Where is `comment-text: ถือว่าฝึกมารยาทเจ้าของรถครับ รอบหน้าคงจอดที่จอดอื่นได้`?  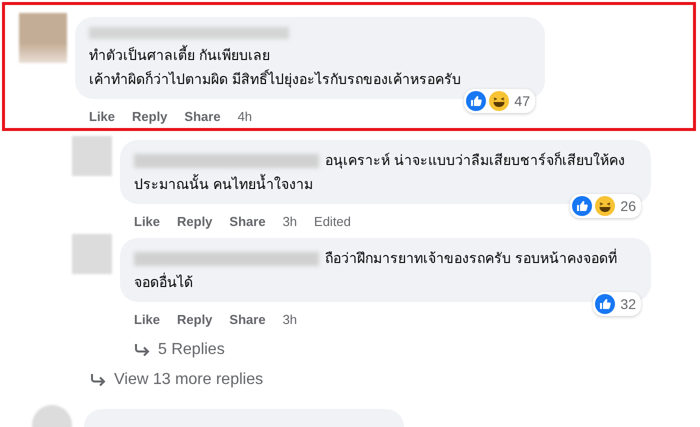 comment-text: ถือว่าฝึกมารยาทเจ้าของรถครับ รอบหน้าคงจอดที่จอดอื่นได้ is located at coordinates (376, 270).